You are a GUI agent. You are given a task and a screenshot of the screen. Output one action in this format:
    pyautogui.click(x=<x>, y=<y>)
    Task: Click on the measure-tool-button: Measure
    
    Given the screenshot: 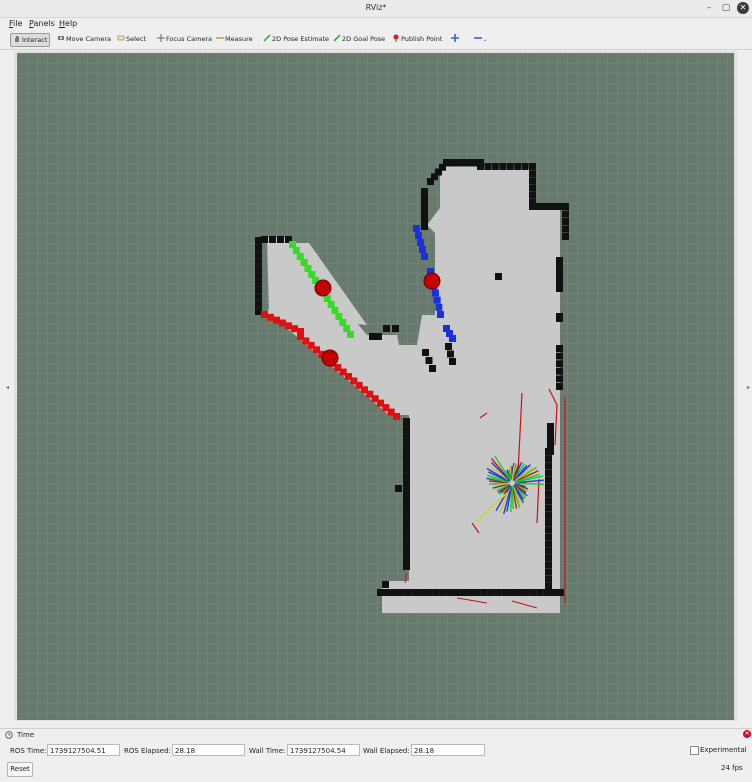 What is the action you would take?
    pyautogui.click(x=234, y=39)
    